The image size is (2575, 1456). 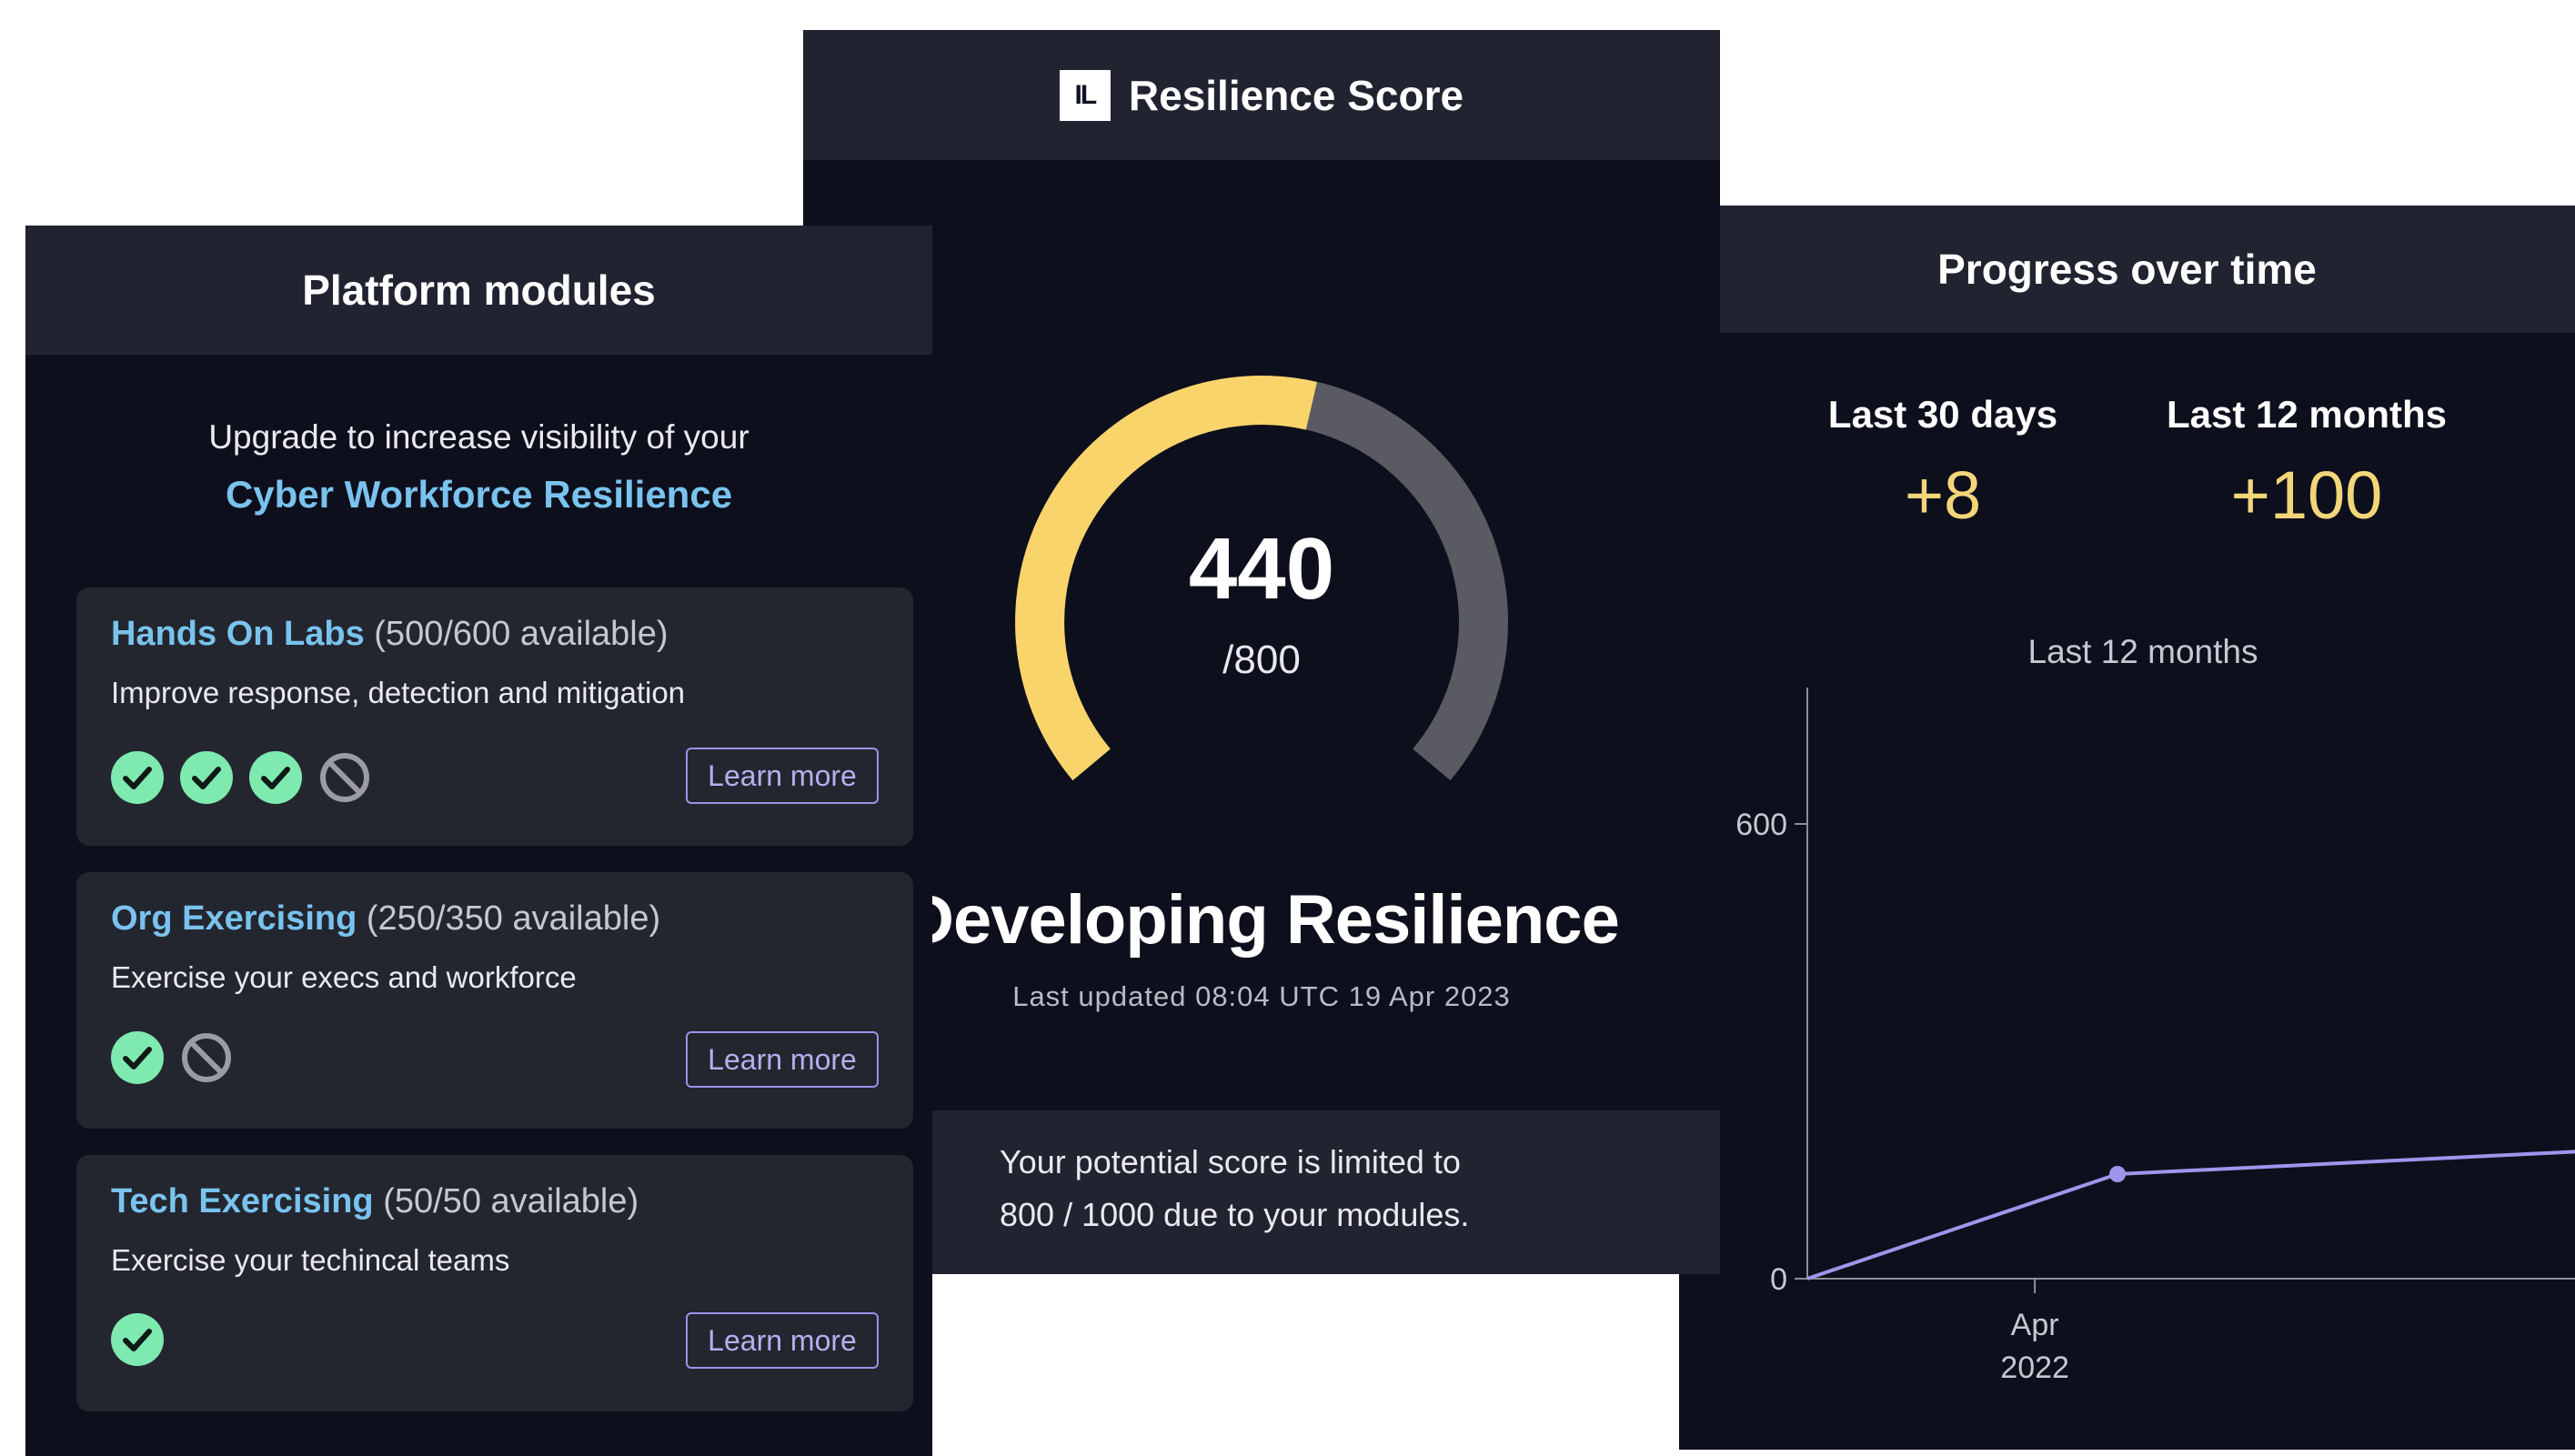 I want to click on module-description: Exercise your execs and workforce, so click(x=344, y=977).